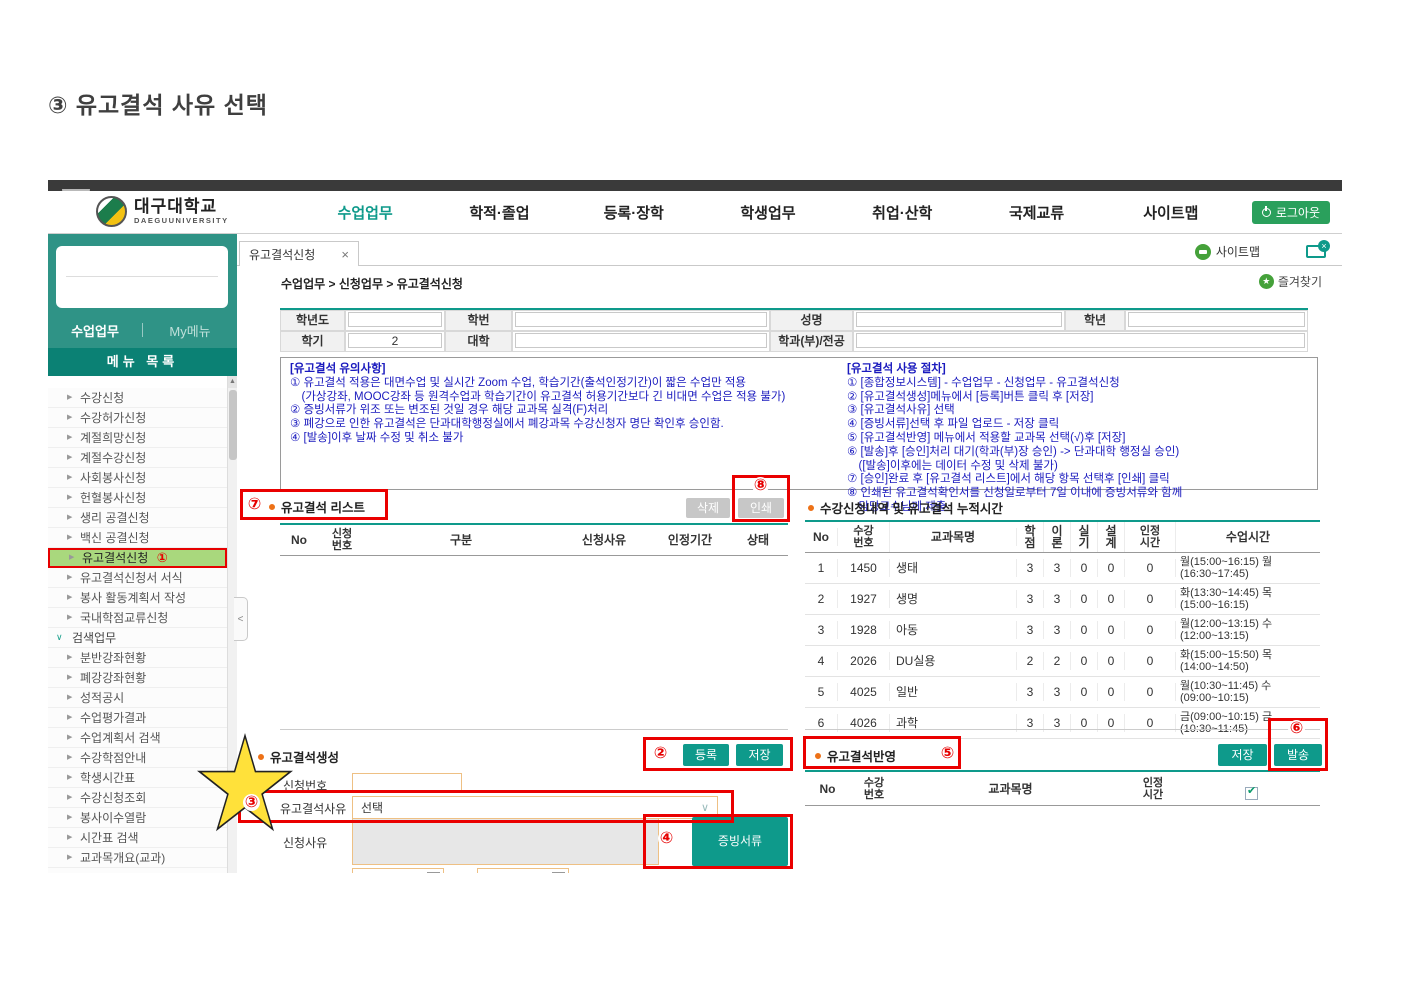 This screenshot has height=992, width=1403. What do you see at coordinates (345, 254) in the screenshot?
I see `close-icon: ×` at bounding box center [345, 254].